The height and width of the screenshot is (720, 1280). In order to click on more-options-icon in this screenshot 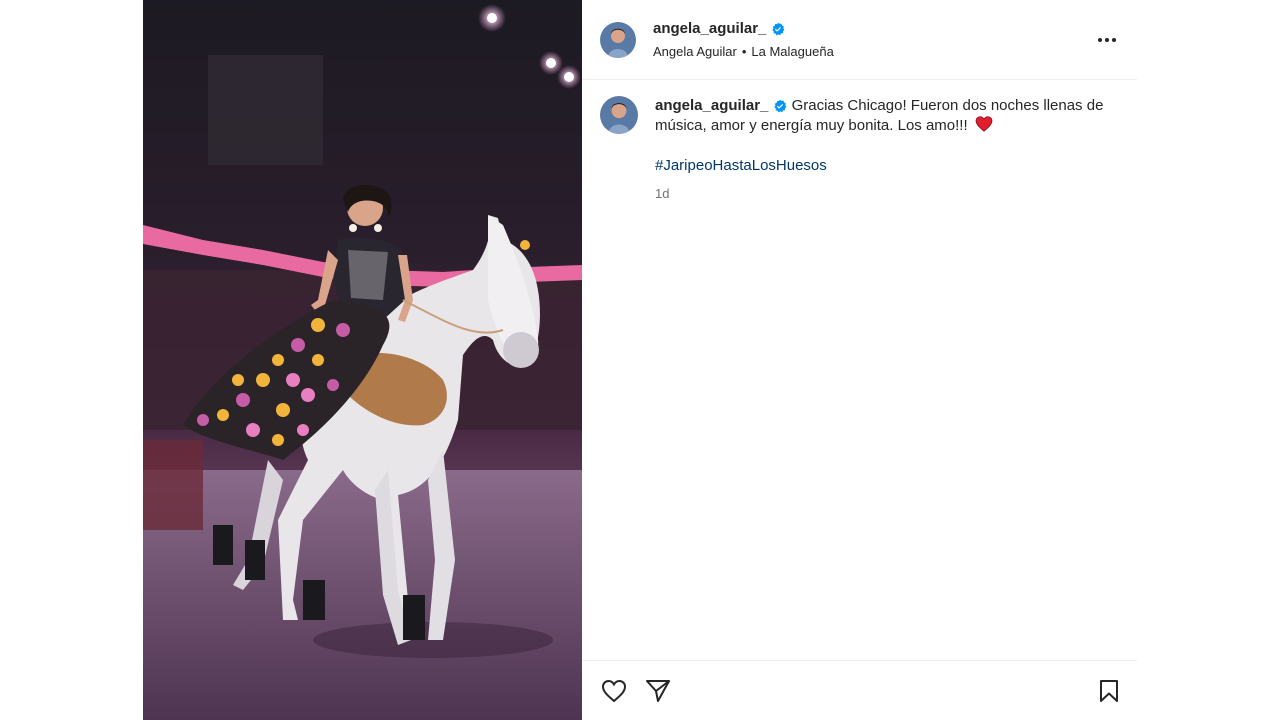, I will do `click(1107, 40)`.